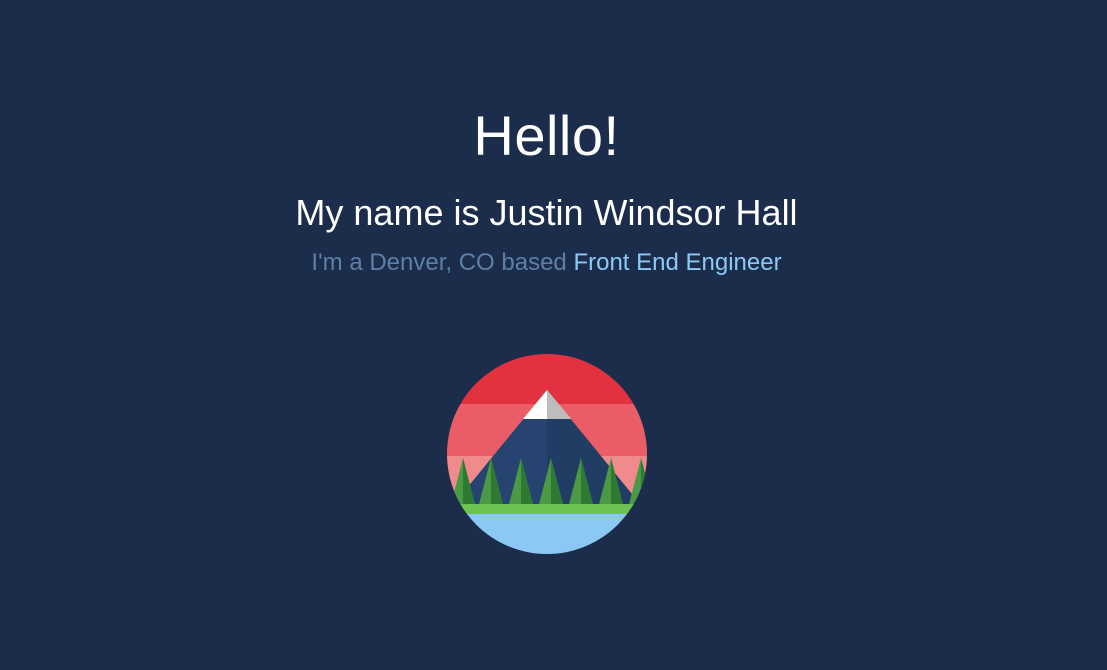 The image size is (1107, 670). Describe the element at coordinates (439, 262) in the screenshot. I see `tagline-location: I'm a Denver, CO based` at that location.